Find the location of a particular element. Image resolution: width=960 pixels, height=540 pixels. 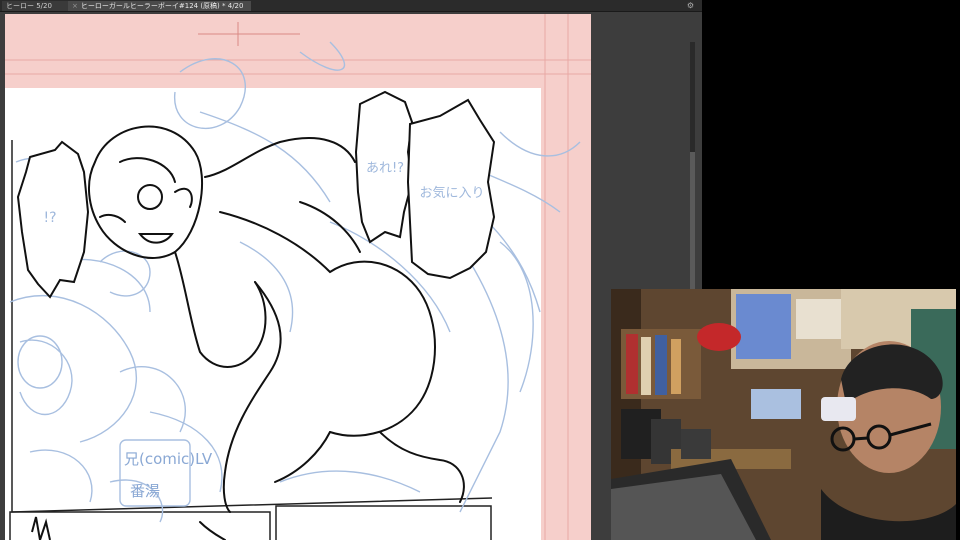

tab-hero-5-20: ヒーロー 5/20 is located at coordinates (37, 6).